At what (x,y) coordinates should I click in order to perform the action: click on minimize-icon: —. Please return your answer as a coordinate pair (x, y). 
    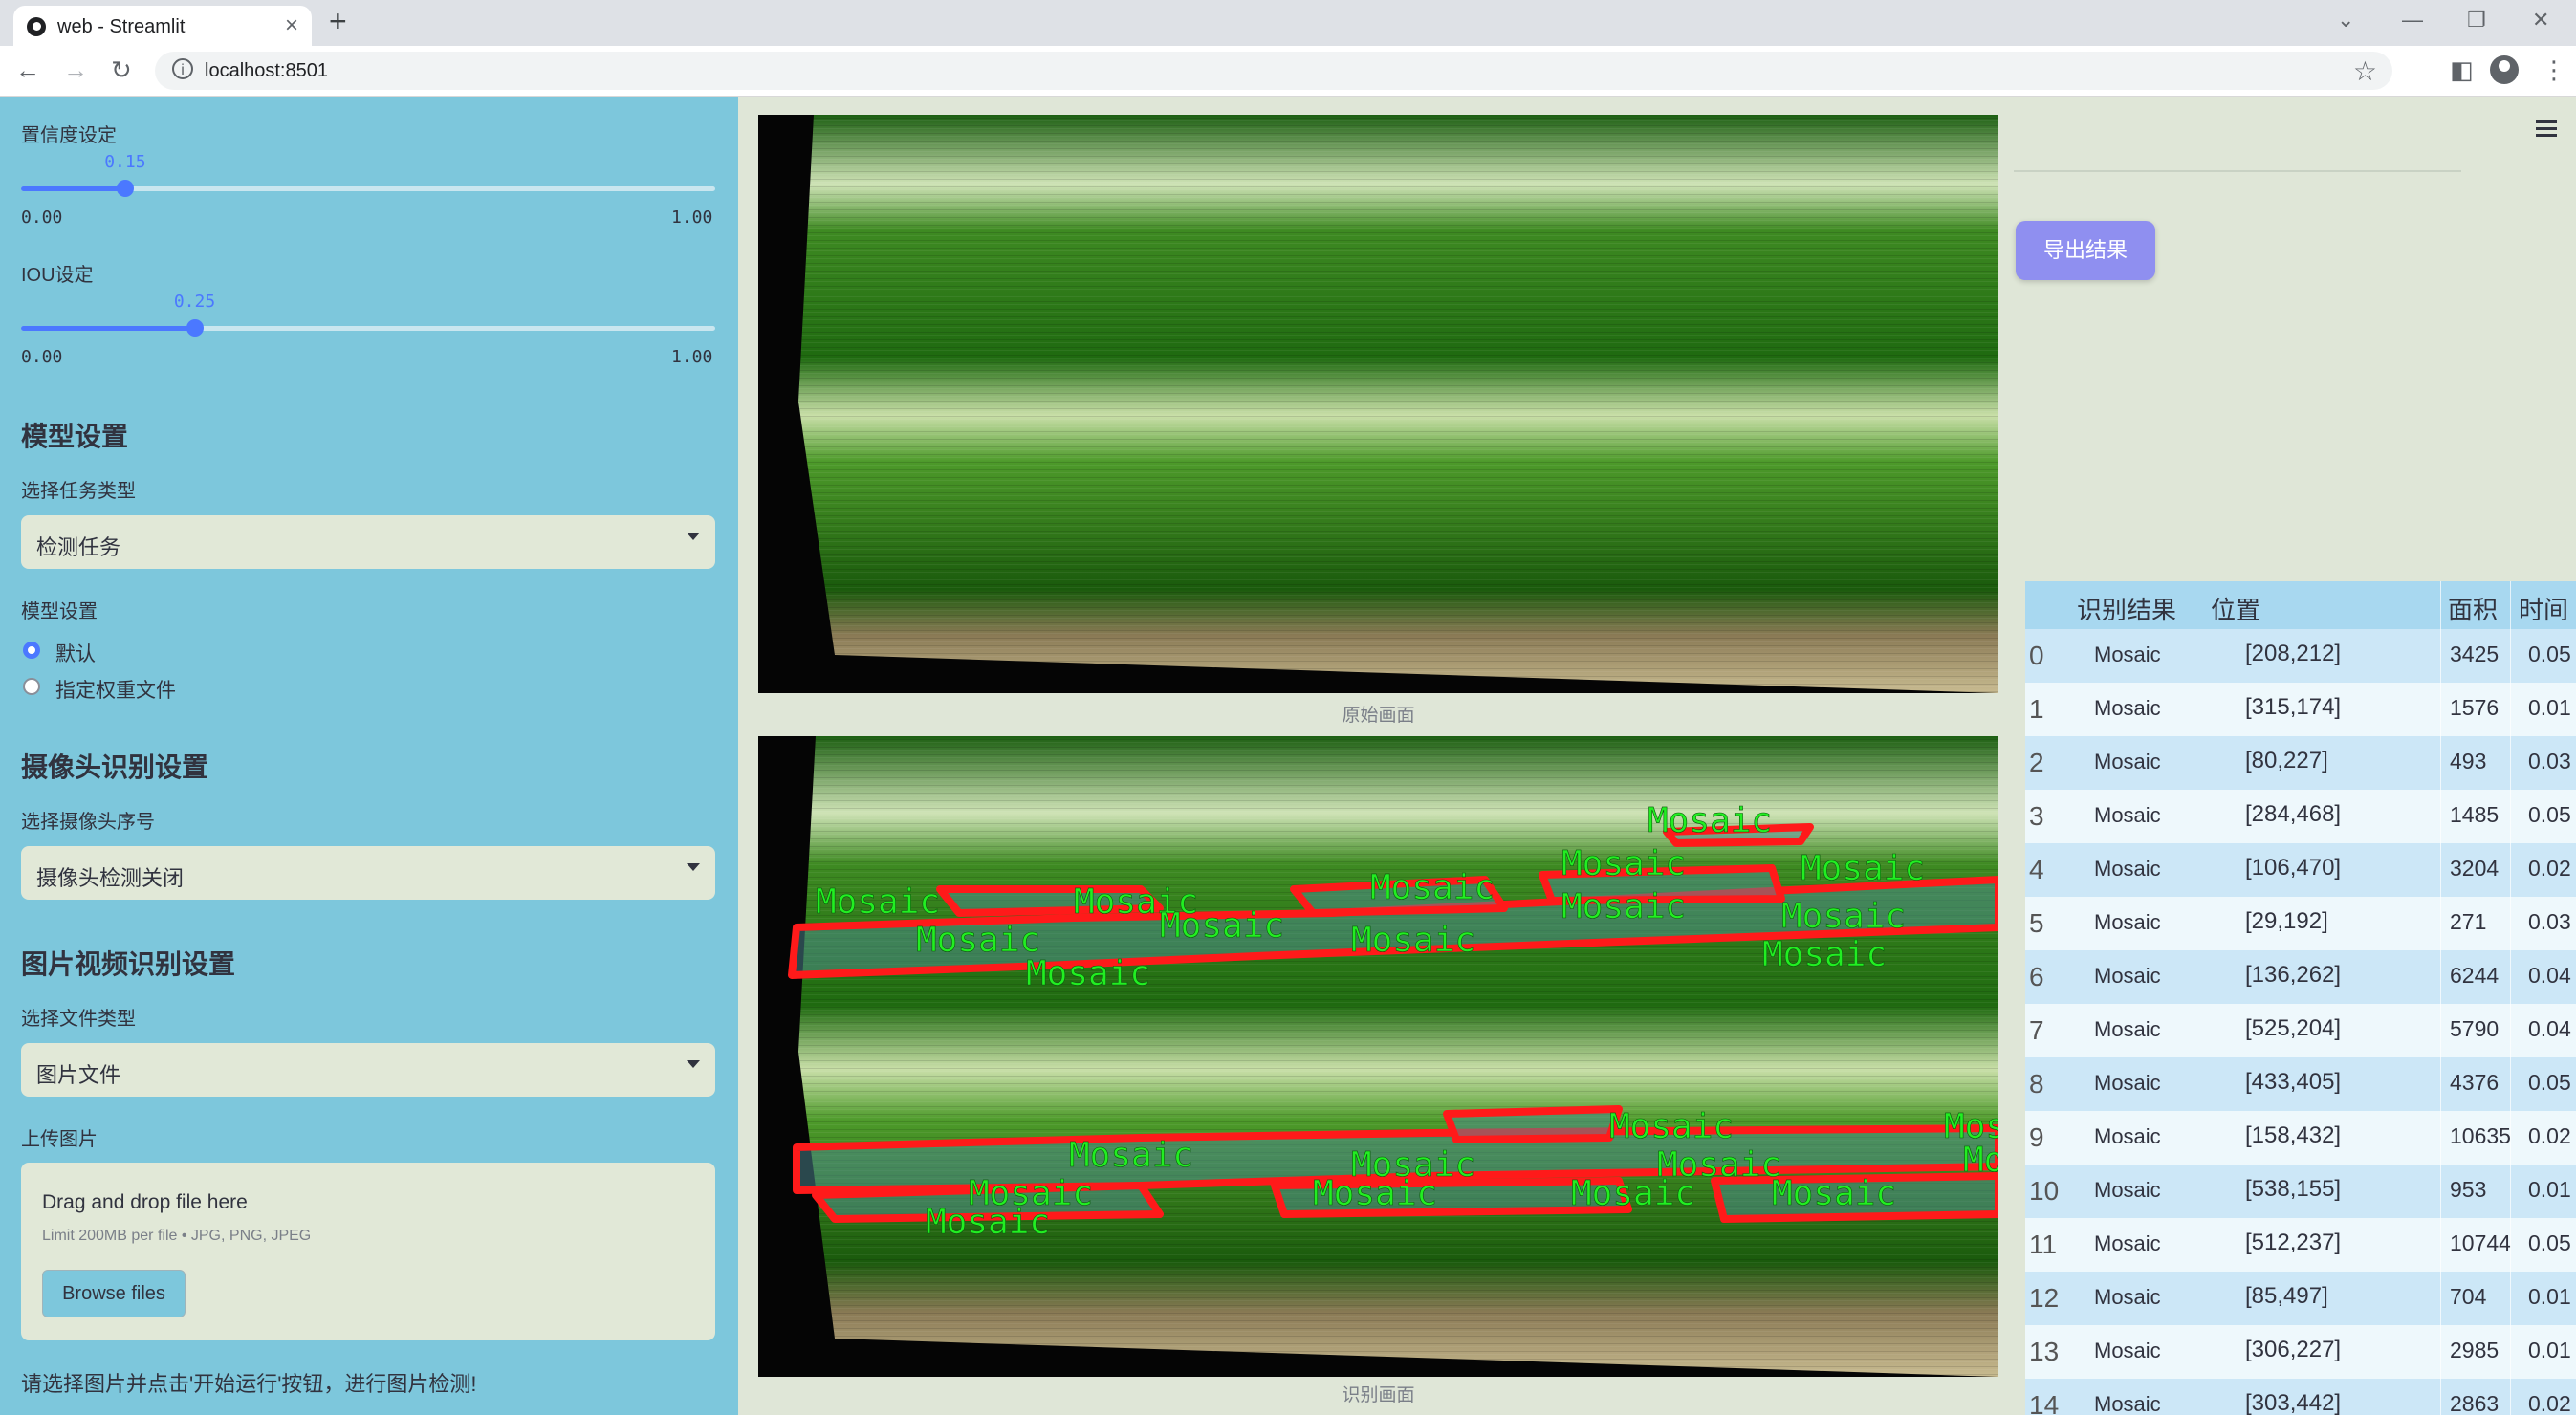
    Looking at the image, I should click on (2412, 21).